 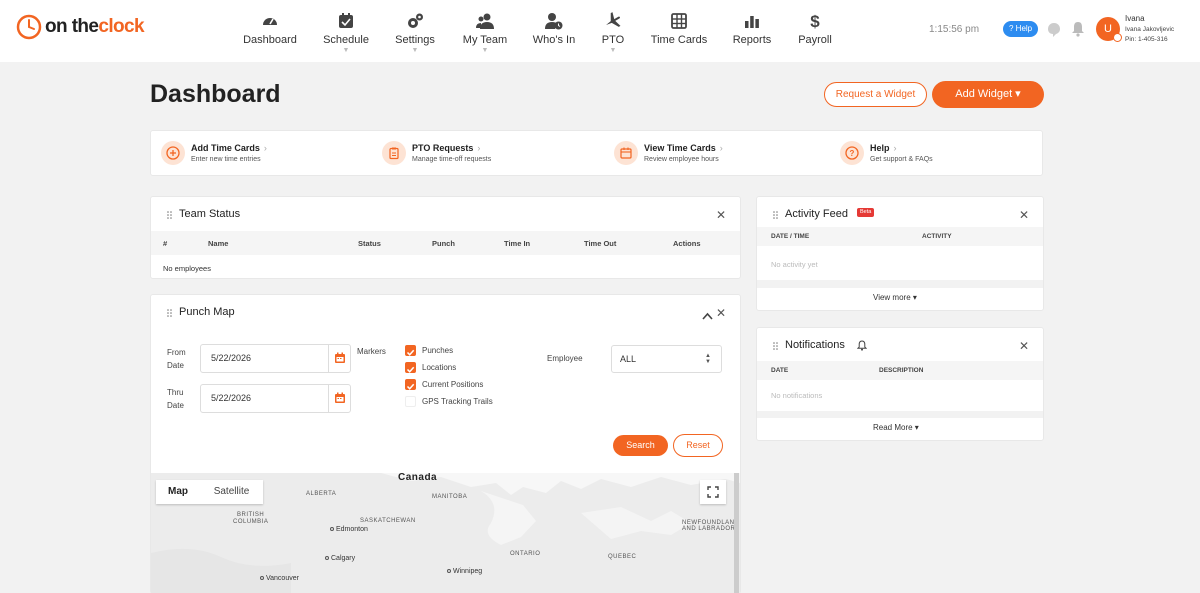 I want to click on scrollbar, so click(x=736, y=533).